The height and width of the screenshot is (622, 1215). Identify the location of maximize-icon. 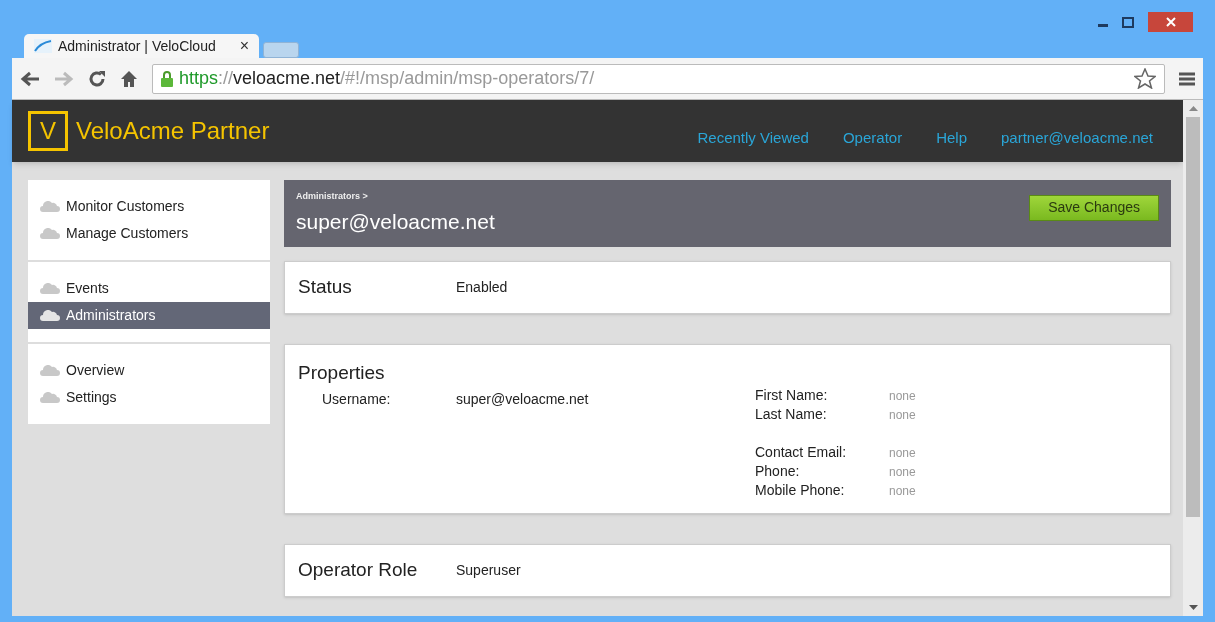
(1128, 22).